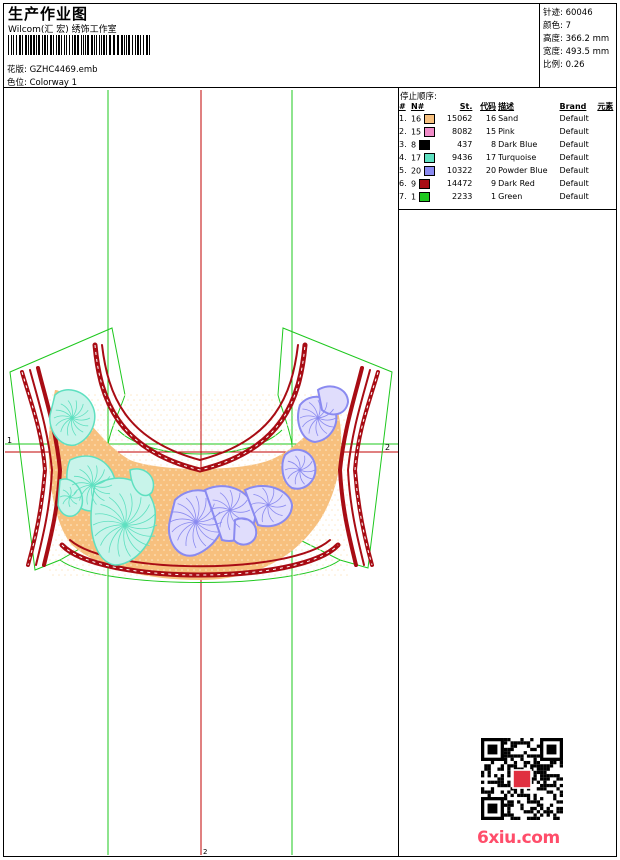  Describe the element at coordinates (63, 70) in the screenshot. I see `pattern-value: GZHC4469.emb` at that location.